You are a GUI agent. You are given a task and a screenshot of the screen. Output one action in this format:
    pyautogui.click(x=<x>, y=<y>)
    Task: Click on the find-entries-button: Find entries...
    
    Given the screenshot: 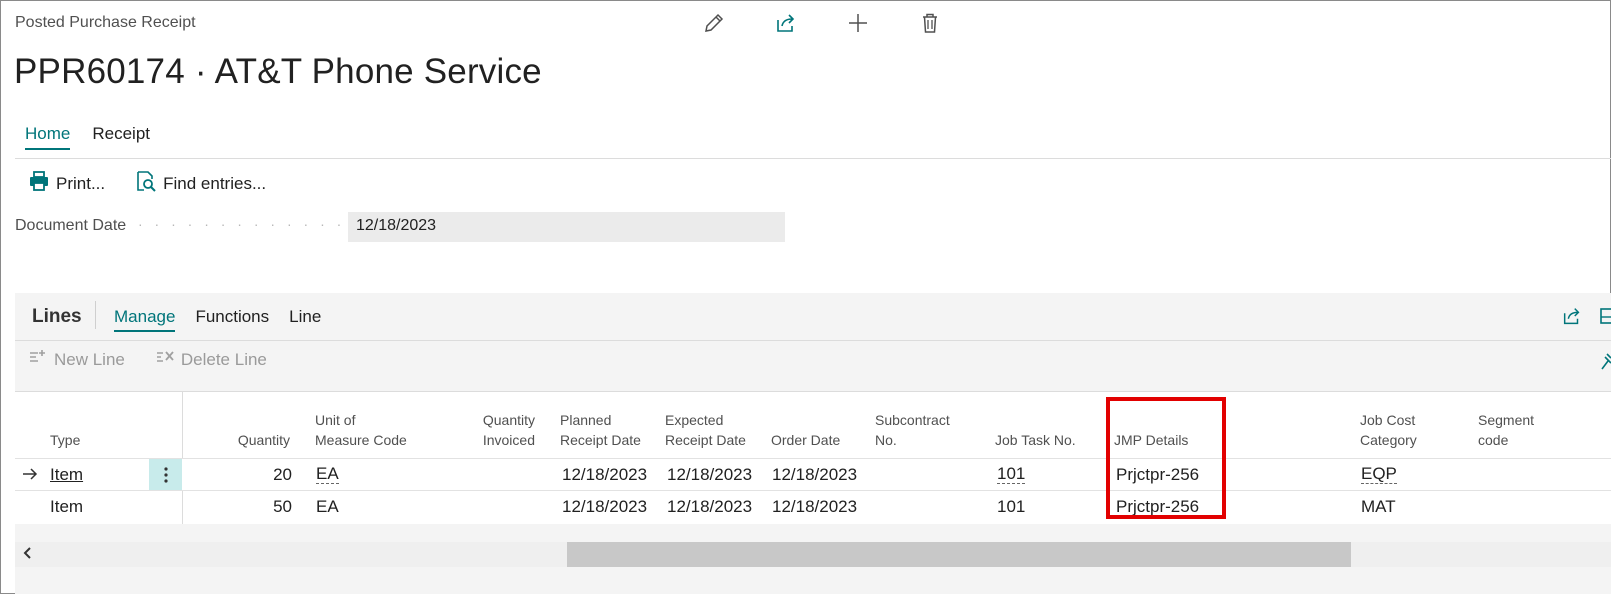 What is the action you would take?
    pyautogui.click(x=200, y=183)
    